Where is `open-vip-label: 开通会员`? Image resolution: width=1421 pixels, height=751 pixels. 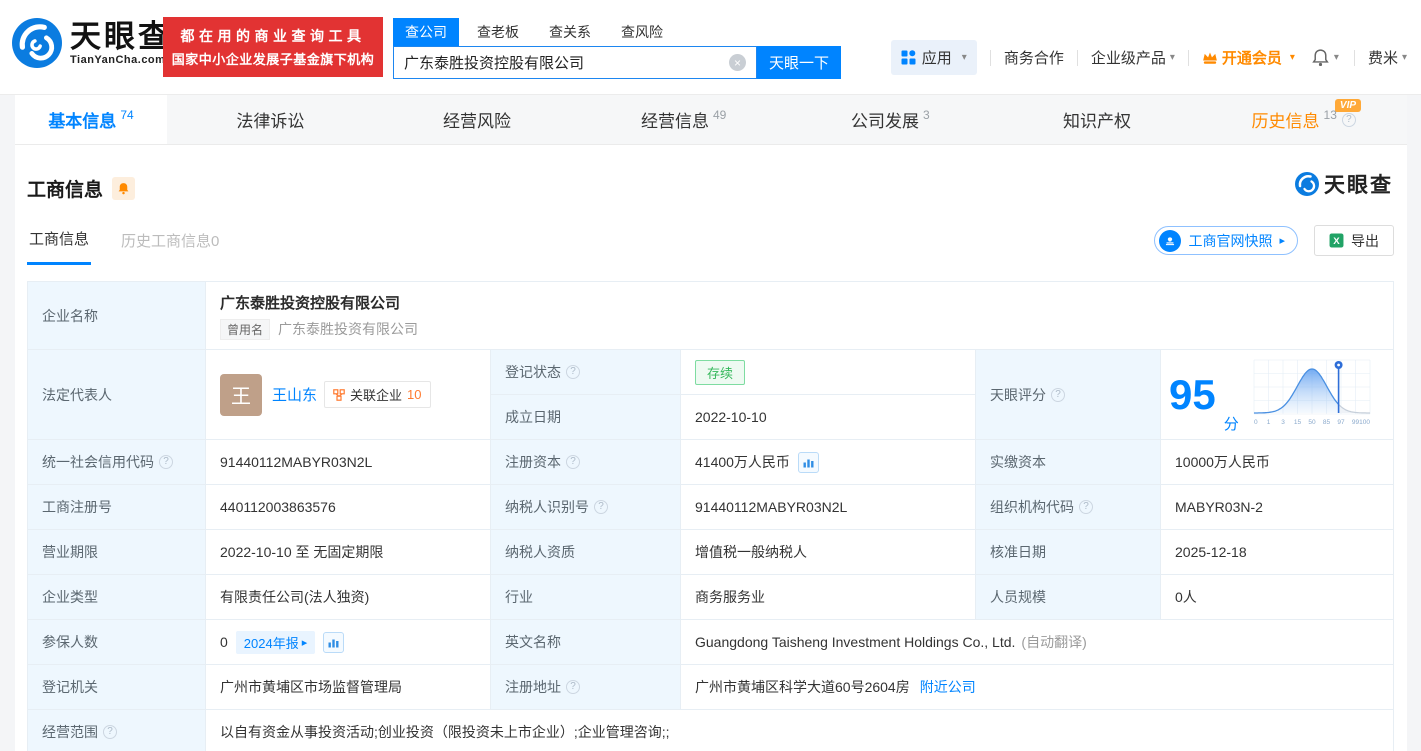
open-vip-label: 开通会员 is located at coordinates (1251, 58).